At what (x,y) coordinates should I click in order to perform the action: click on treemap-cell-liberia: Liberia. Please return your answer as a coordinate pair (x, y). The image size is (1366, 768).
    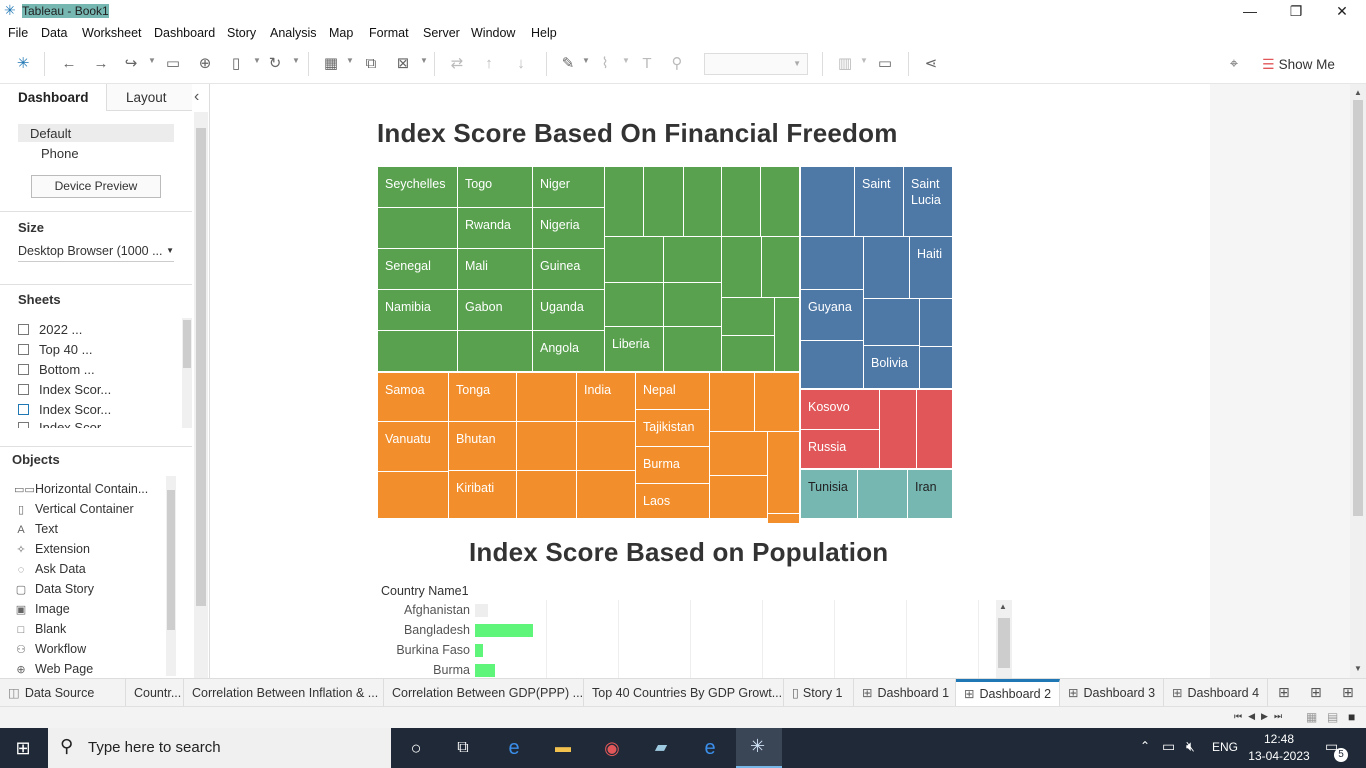
    Looking at the image, I should click on (634, 349).